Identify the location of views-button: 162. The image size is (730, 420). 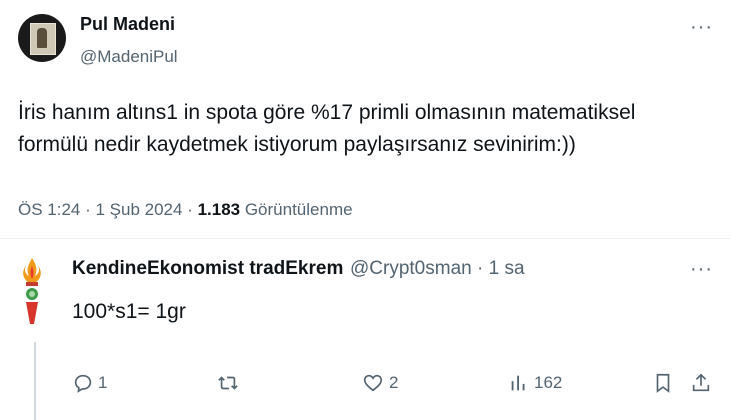
(535, 383).